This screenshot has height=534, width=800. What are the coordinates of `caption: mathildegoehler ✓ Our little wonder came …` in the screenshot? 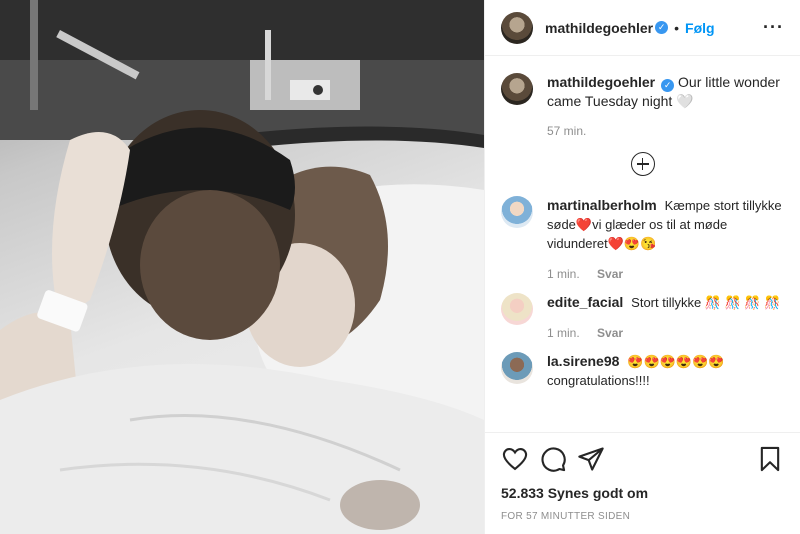 It's located at (642, 105).